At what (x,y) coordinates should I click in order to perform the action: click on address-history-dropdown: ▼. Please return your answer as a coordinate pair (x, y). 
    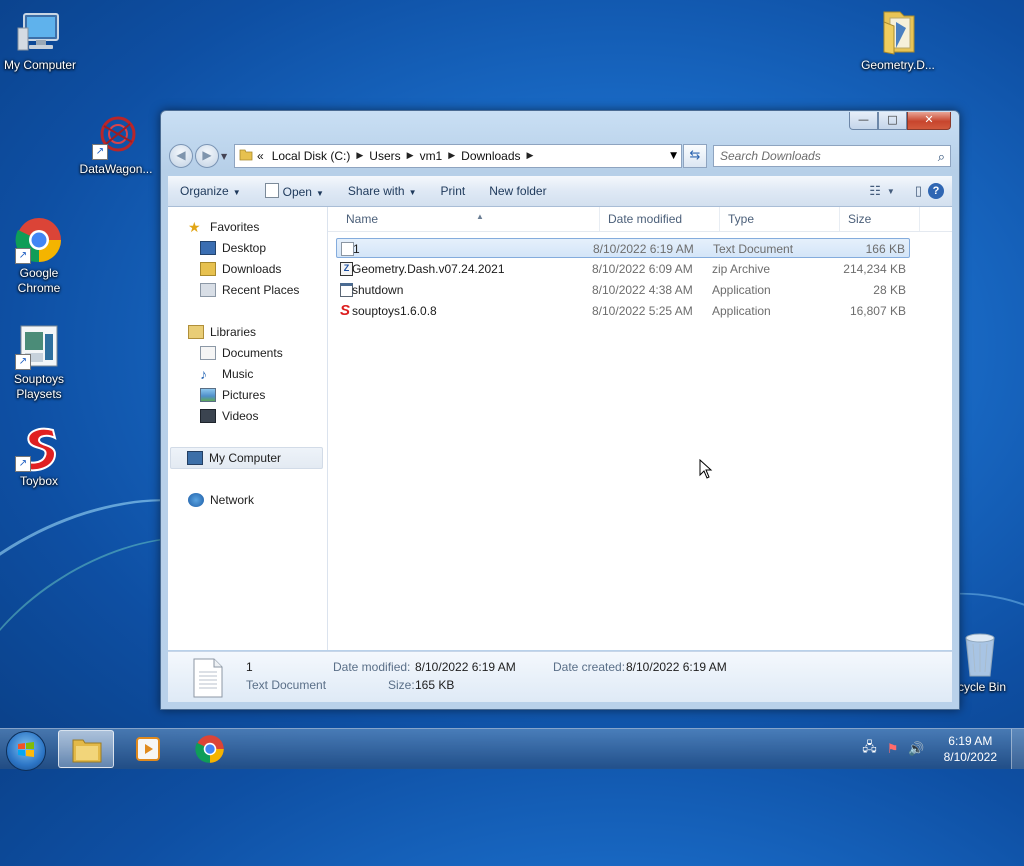
    Looking at the image, I should click on (673, 156).